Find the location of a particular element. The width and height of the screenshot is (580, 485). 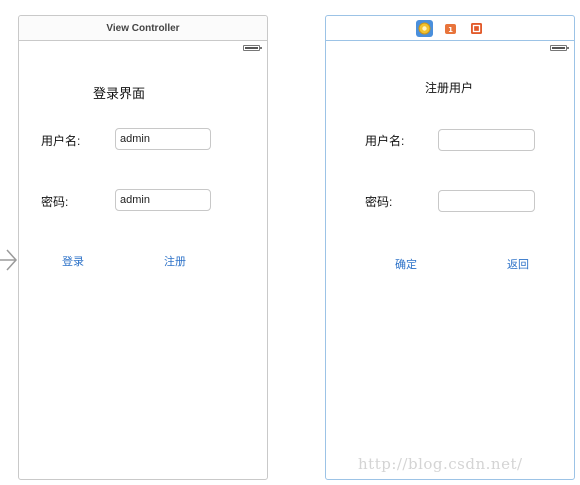

scene-dock: 1 is located at coordinates (450, 28).